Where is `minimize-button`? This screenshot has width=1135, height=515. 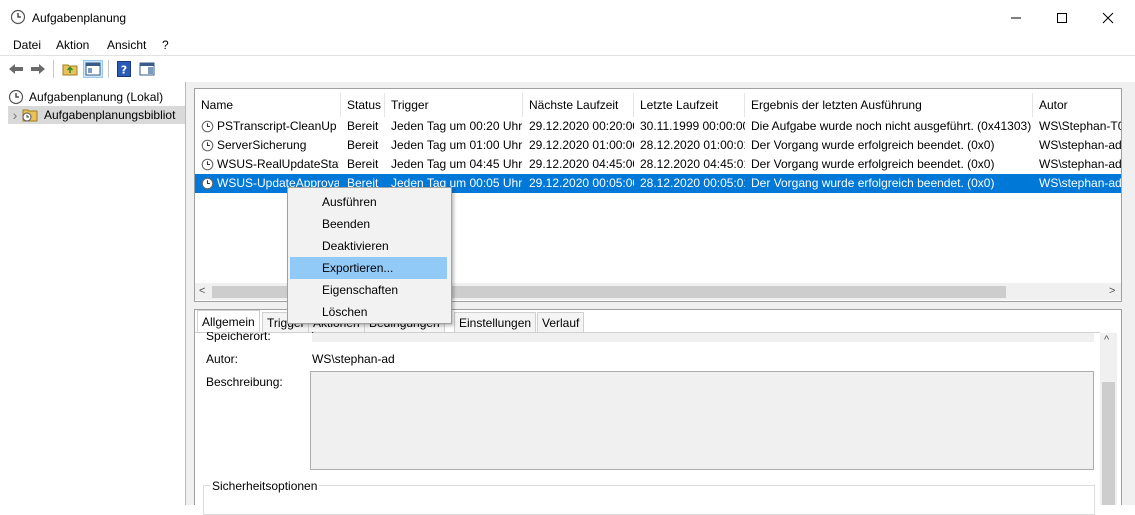 minimize-button is located at coordinates (1016, 18).